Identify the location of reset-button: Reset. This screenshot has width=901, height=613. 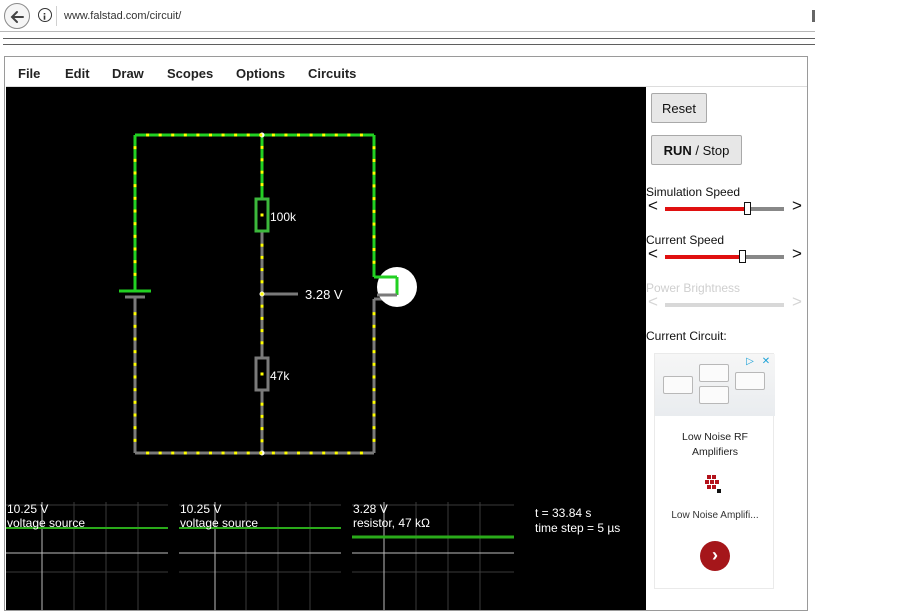
(679, 108).